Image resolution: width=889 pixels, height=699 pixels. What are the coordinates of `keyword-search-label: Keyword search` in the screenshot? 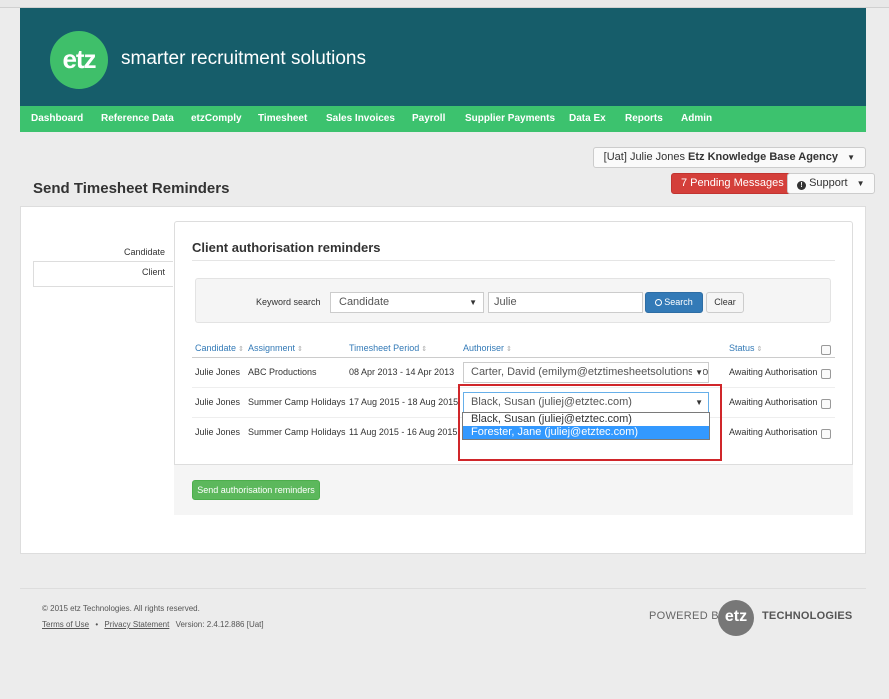 It's located at (288, 302).